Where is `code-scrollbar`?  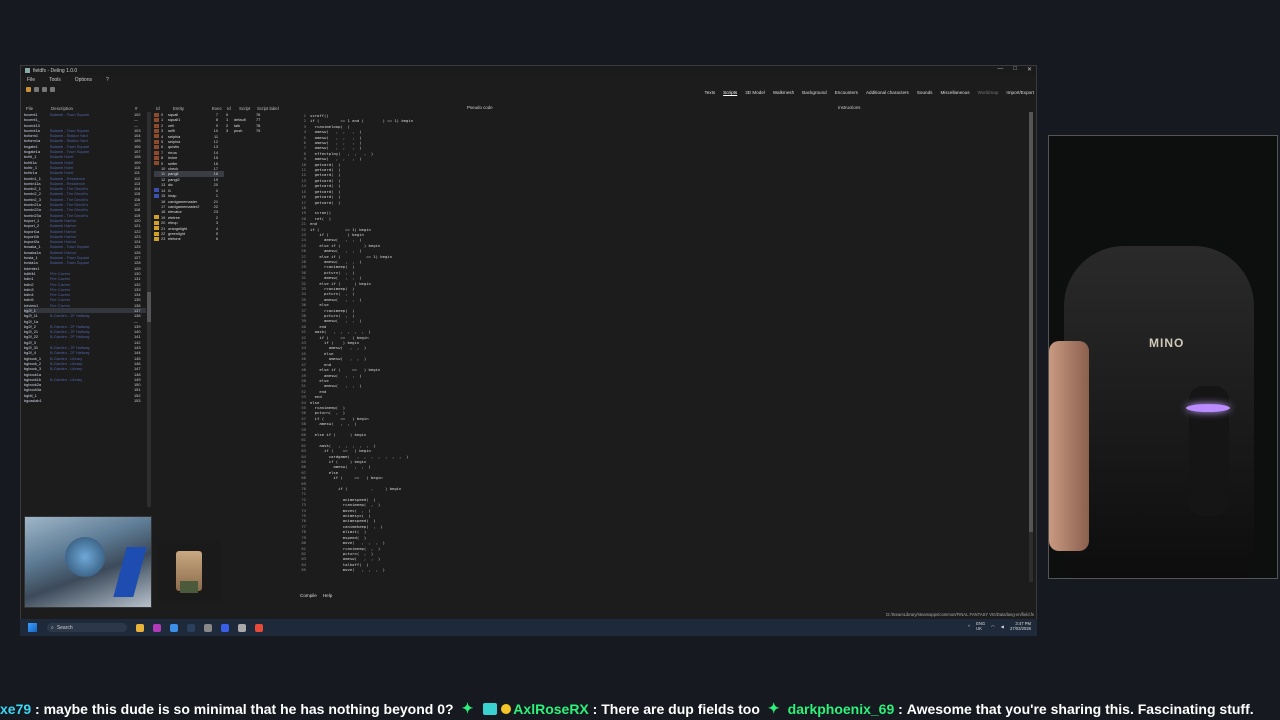
code-scrollbar is located at coordinates (1031, 347).